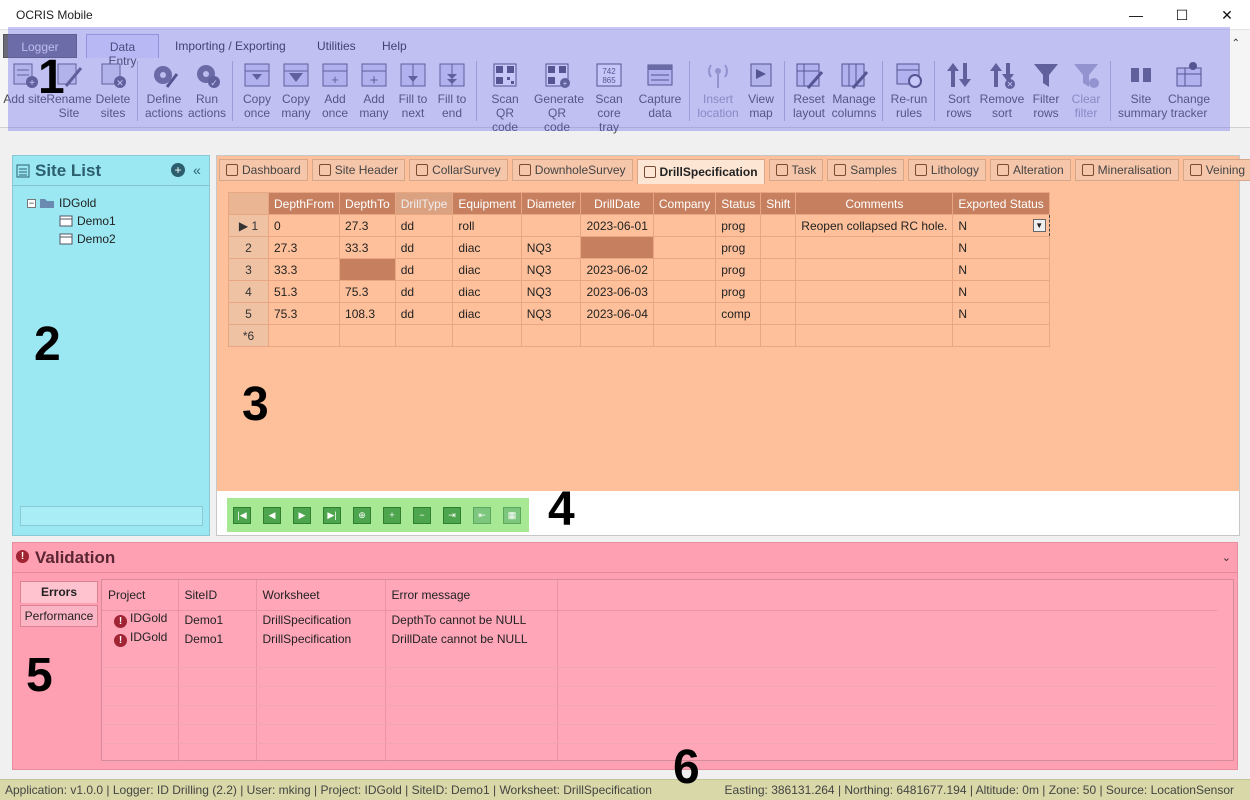 The width and height of the screenshot is (1250, 800). Describe the element at coordinates (1126, 170) in the screenshot. I see `tab-mineralisation: Mineralisation` at that location.